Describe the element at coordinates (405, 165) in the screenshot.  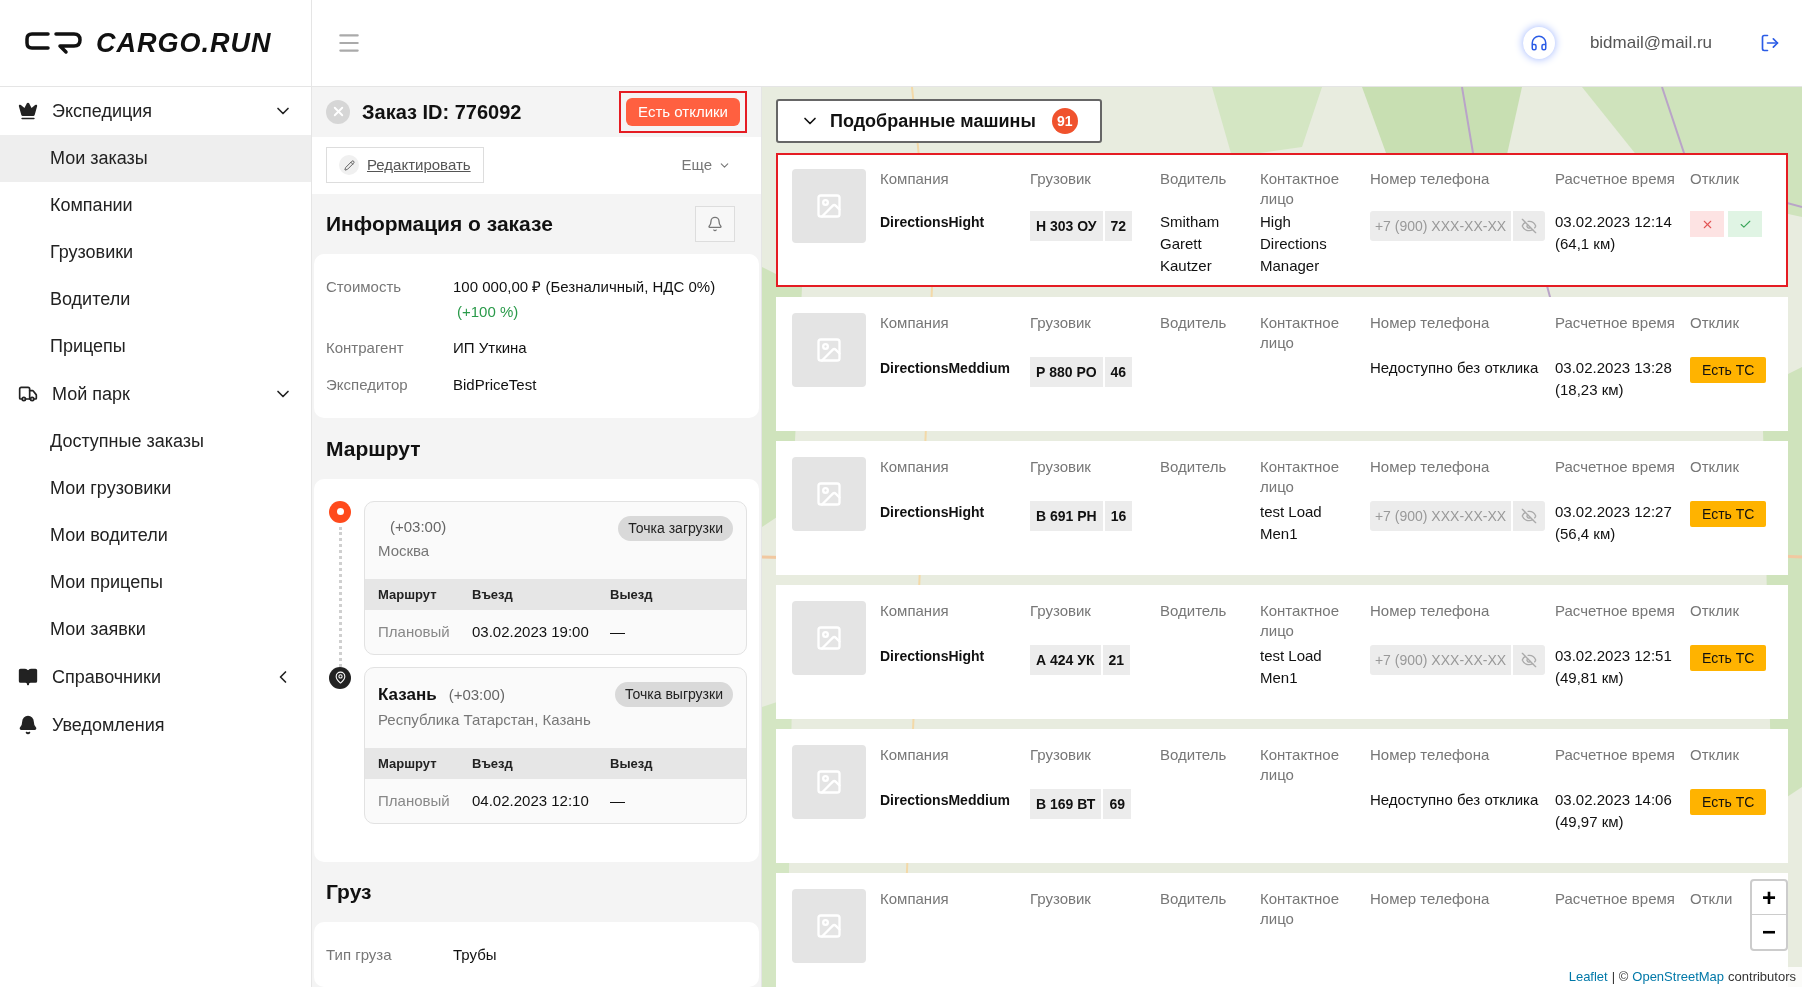
I see `edit-button: Редактировать` at that location.